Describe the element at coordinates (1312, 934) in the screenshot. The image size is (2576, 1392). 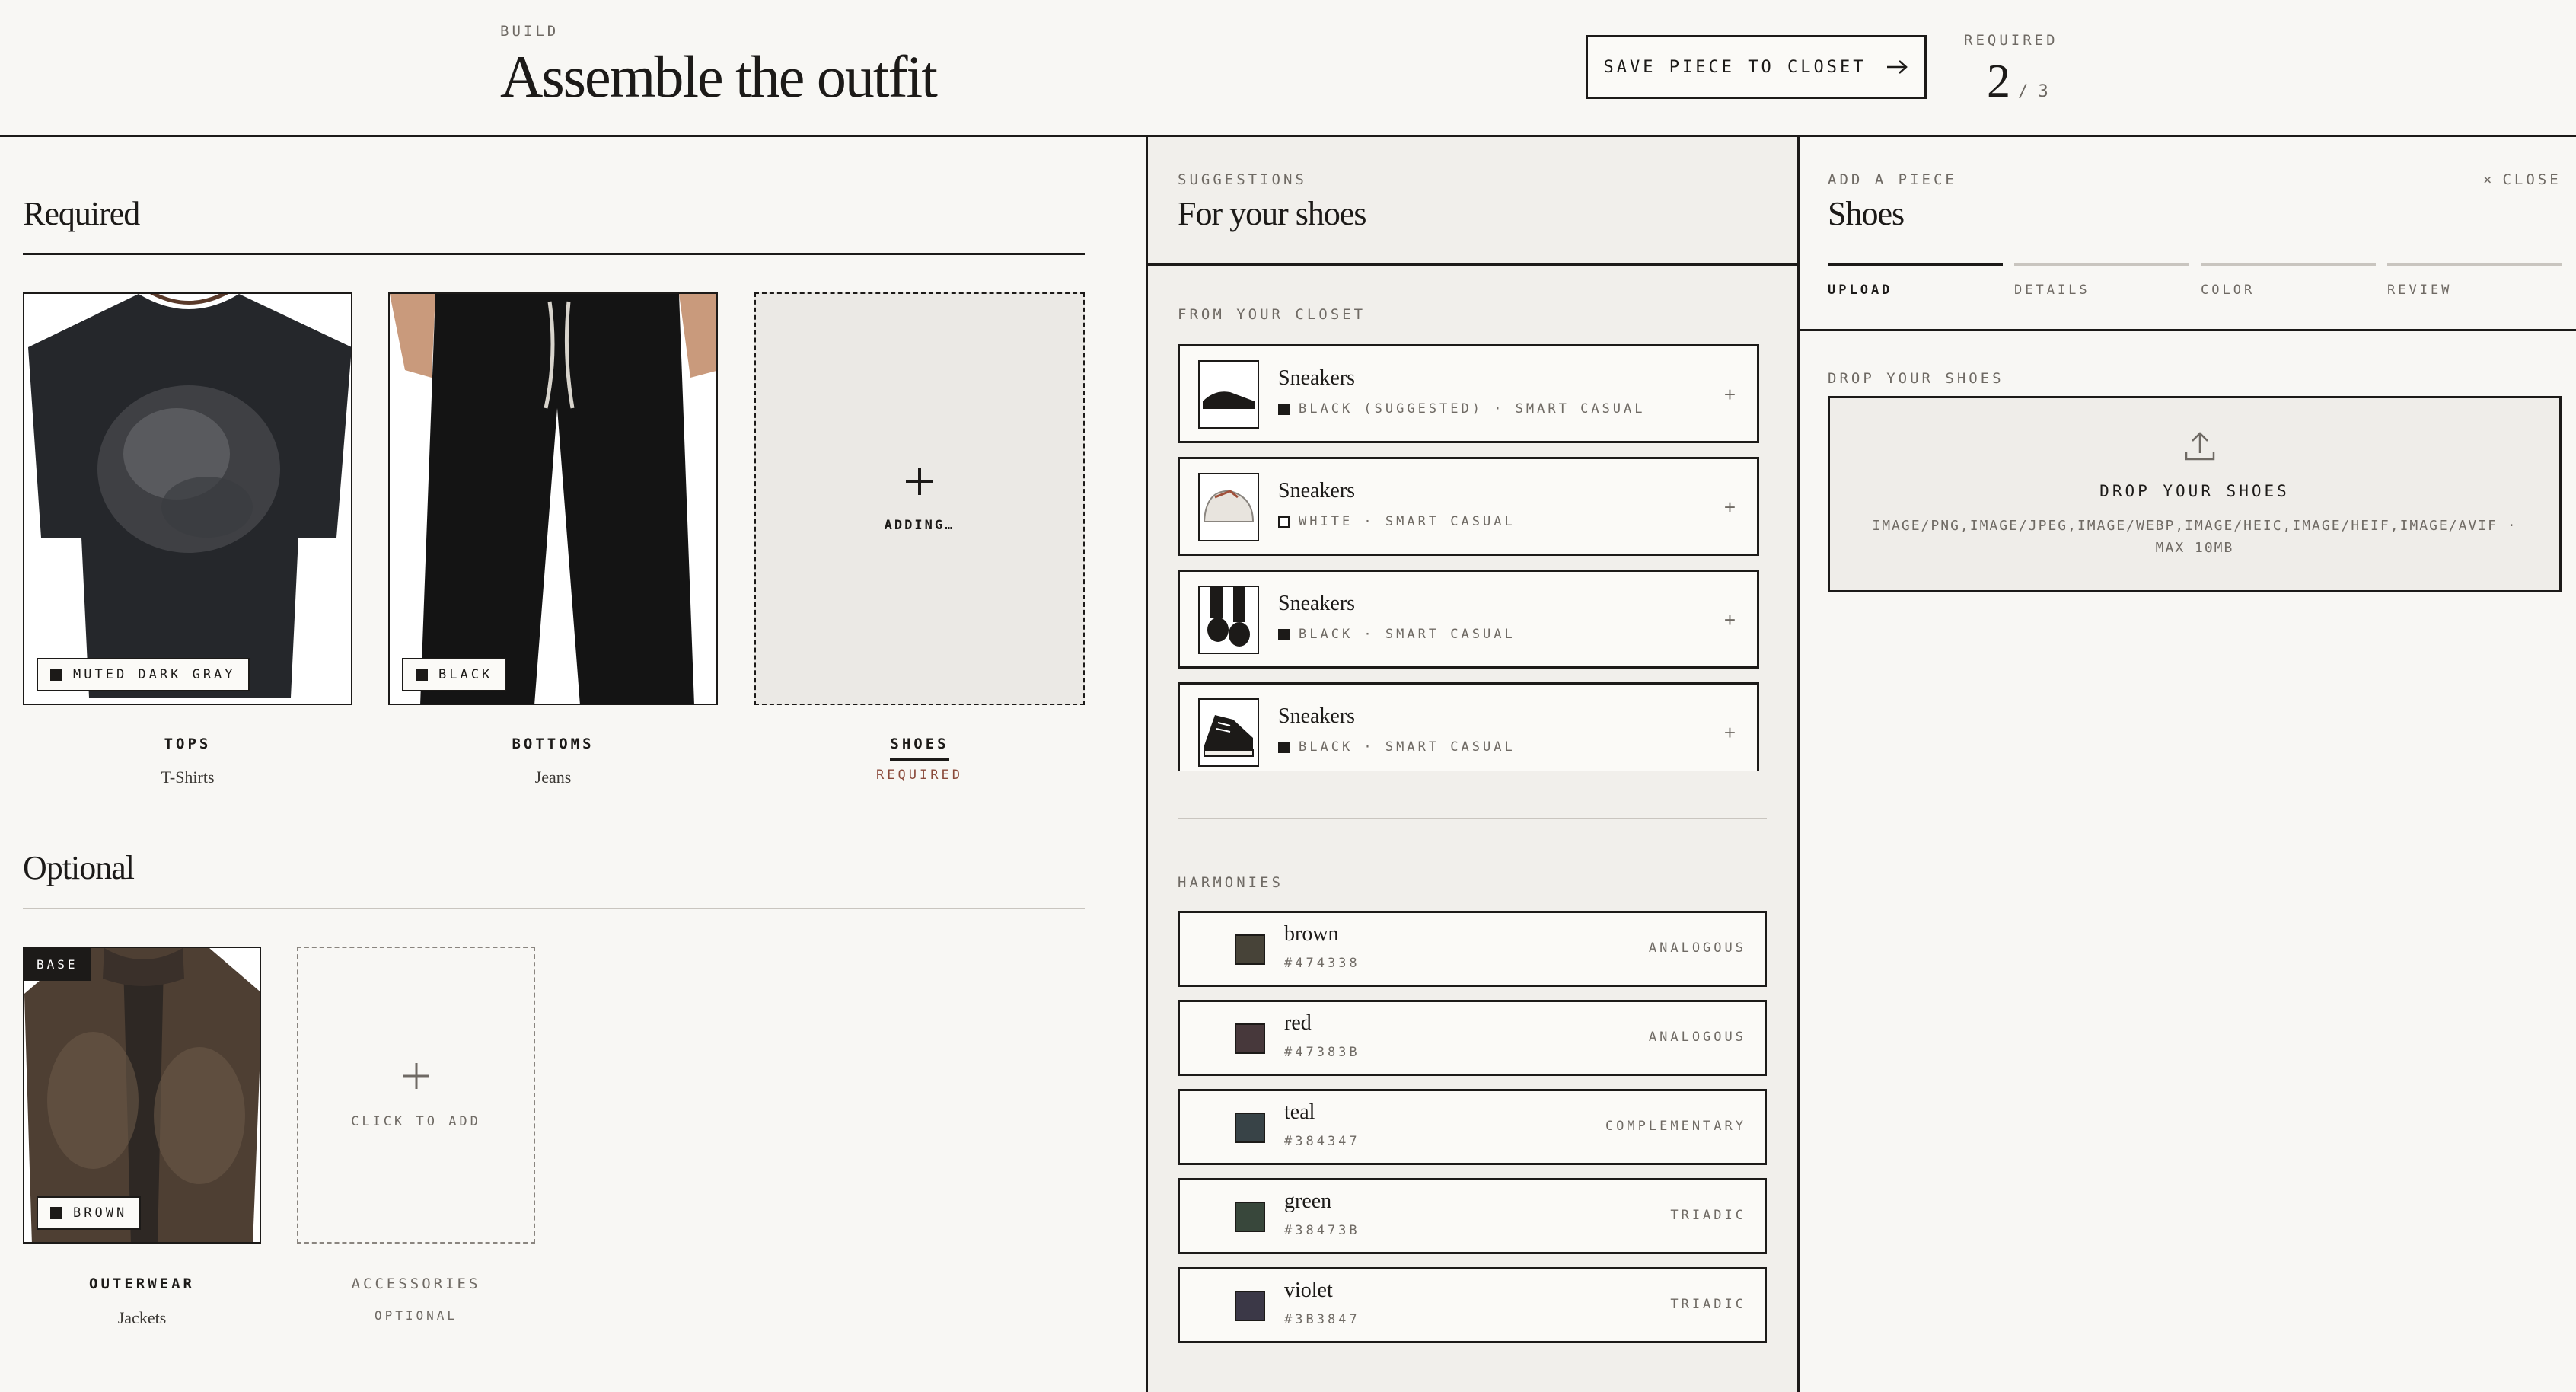
I see `harmony-name: brown` at that location.